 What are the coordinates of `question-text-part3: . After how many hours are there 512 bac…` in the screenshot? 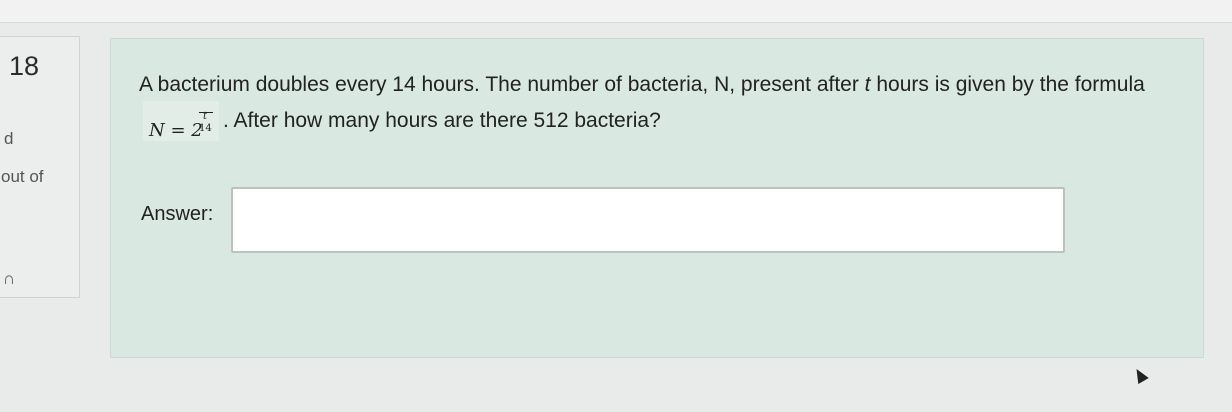 It's located at (442, 120).